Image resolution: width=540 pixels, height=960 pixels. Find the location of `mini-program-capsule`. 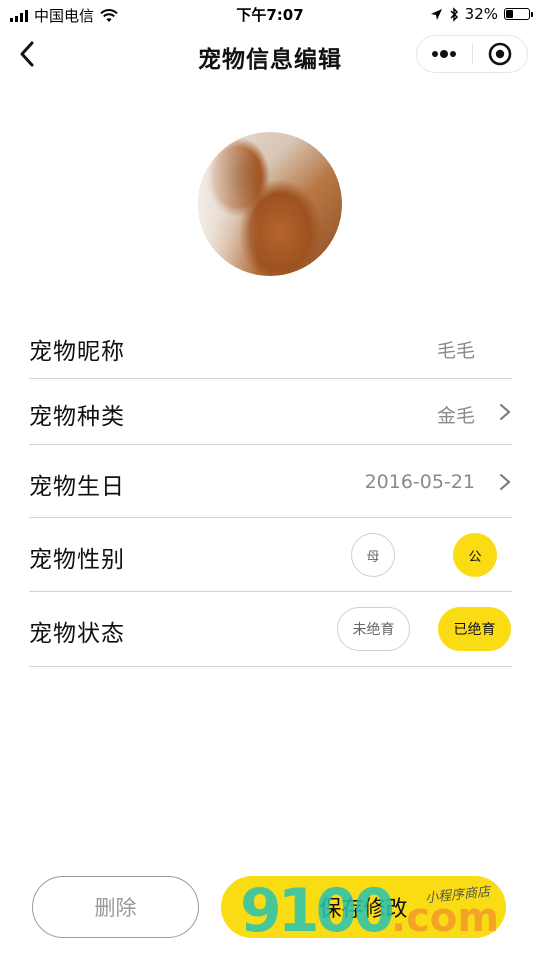

mini-program-capsule is located at coordinates (472, 54).